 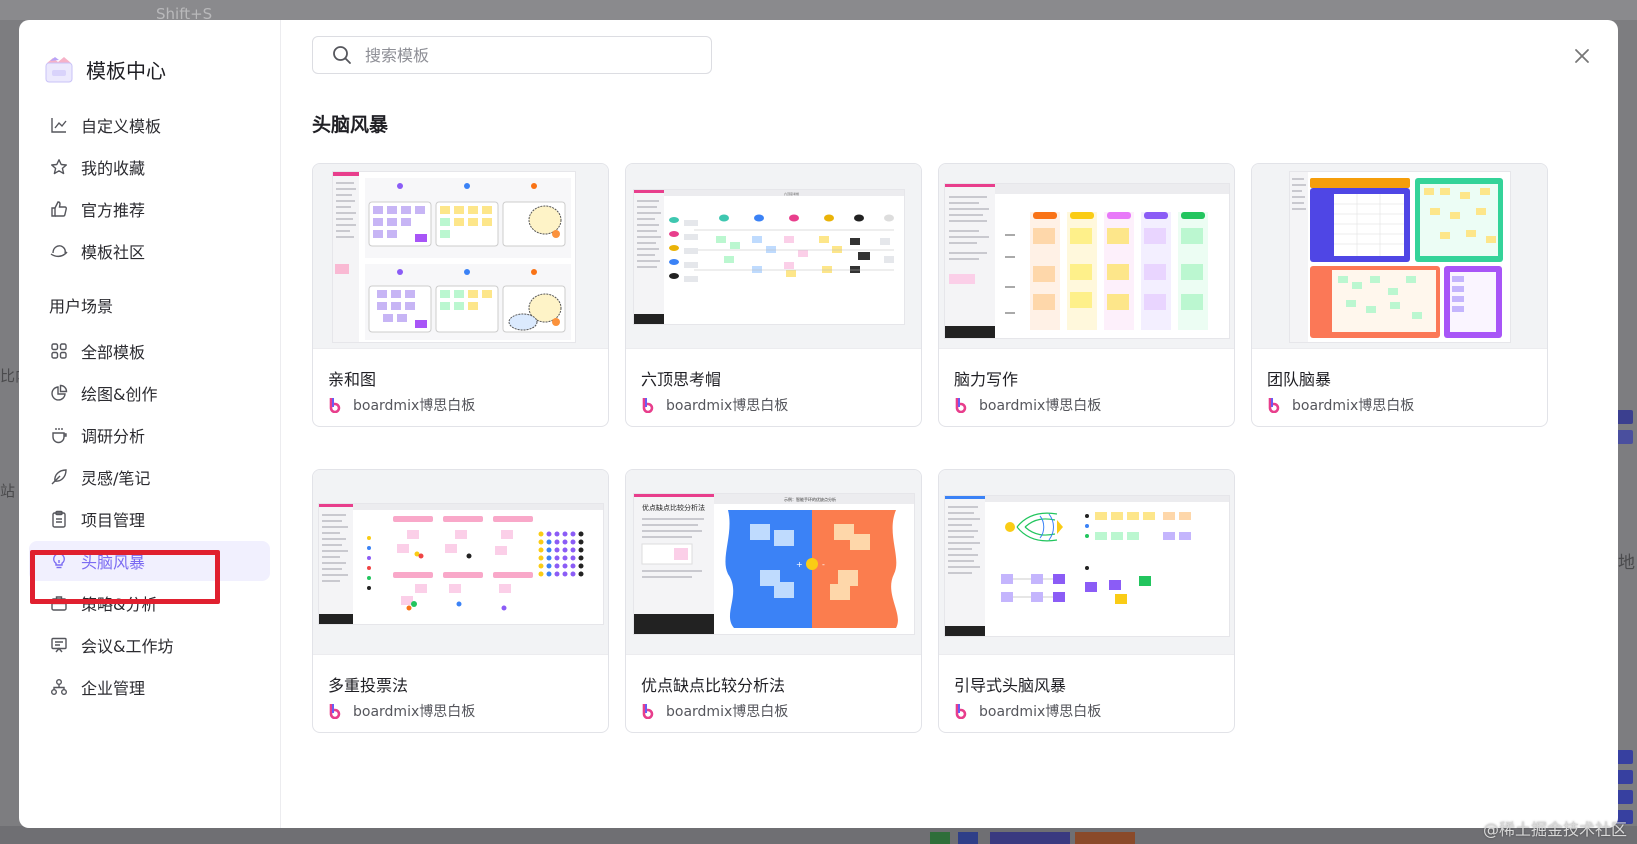 I want to click on template-card: 引导式头脑风暴 boardmix博思白板, so click(x=1086, y=601).